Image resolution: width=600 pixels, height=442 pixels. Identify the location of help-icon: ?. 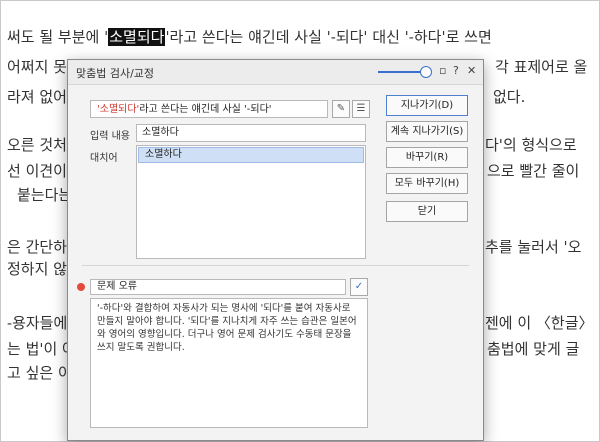
(456, 70).